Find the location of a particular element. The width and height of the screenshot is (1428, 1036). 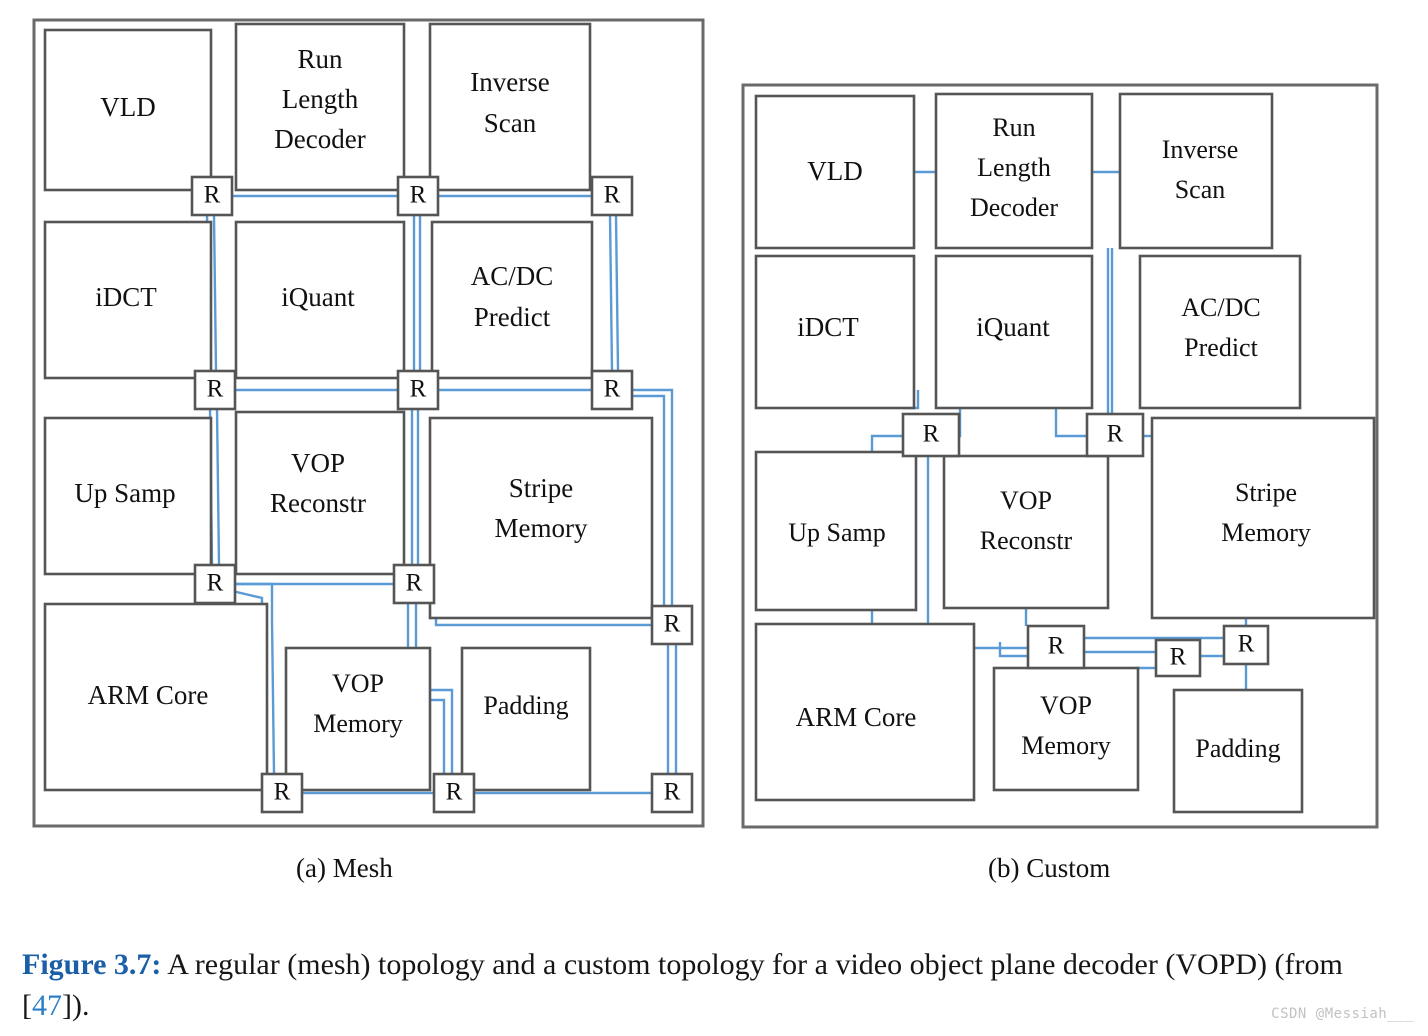

custom-block-rld-line3: Decoder is located at coordinates (1014, 207).